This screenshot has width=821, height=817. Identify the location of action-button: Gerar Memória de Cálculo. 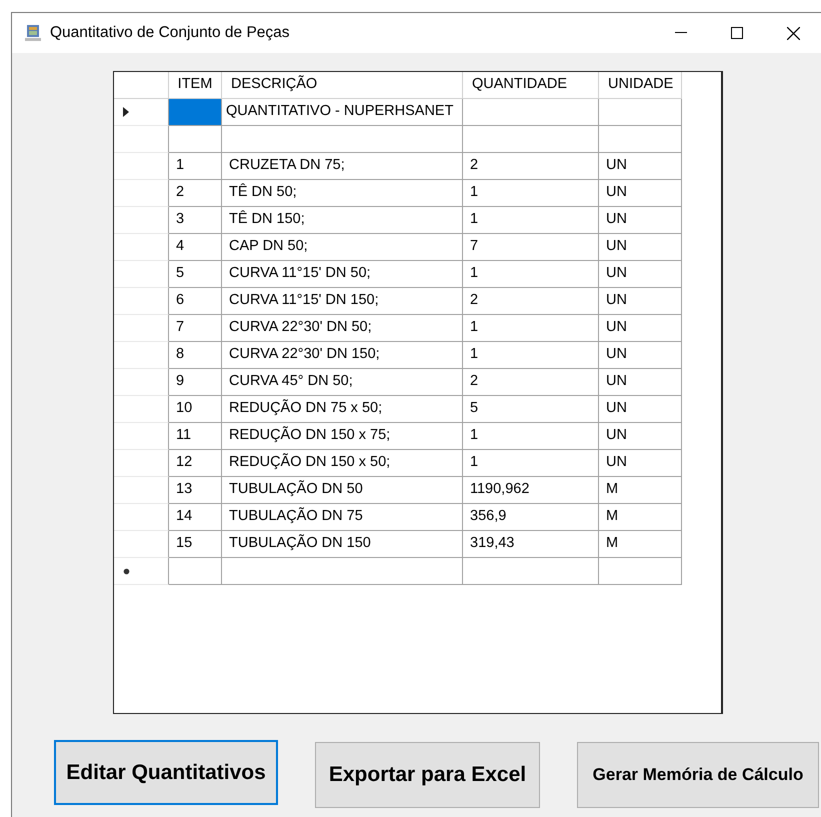
(698, 775).